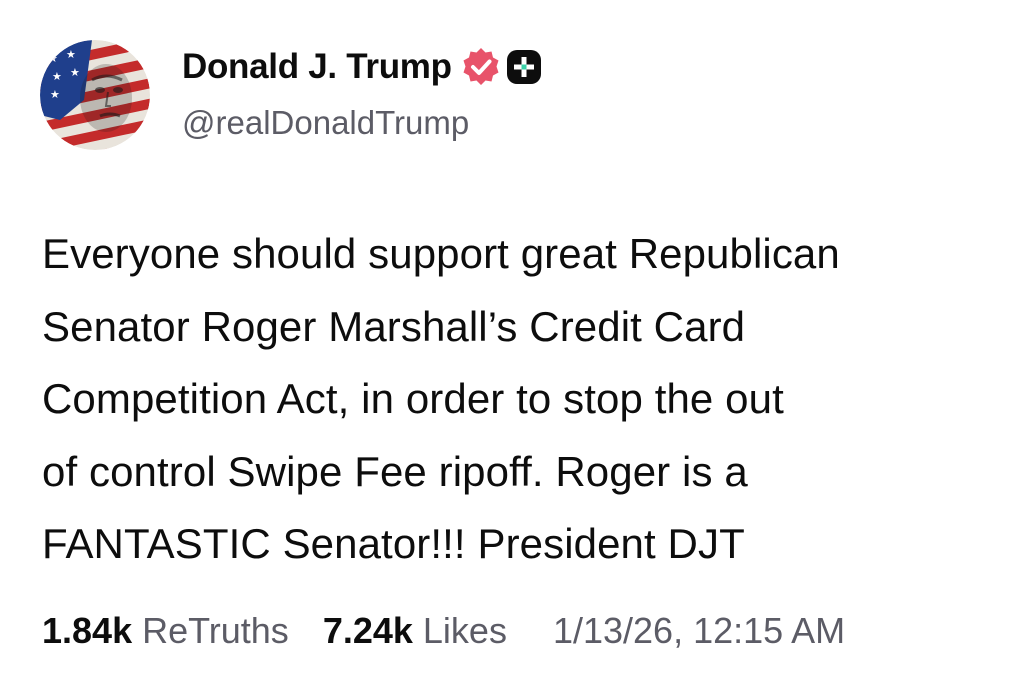 The height and width of the screenshot is (682, 1024). Describe the element at coordinates (87, 630) in the screenshot. I see `retruths-count: 1.84k` at that location.